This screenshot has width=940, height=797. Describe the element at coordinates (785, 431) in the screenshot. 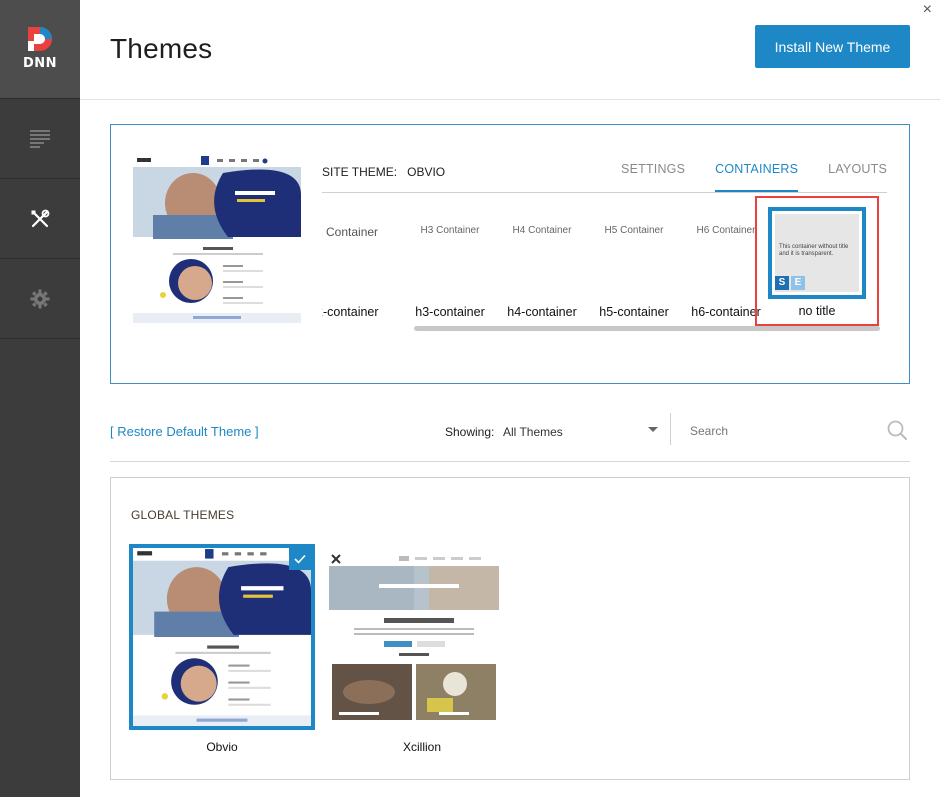

I see `search-input` at that location.